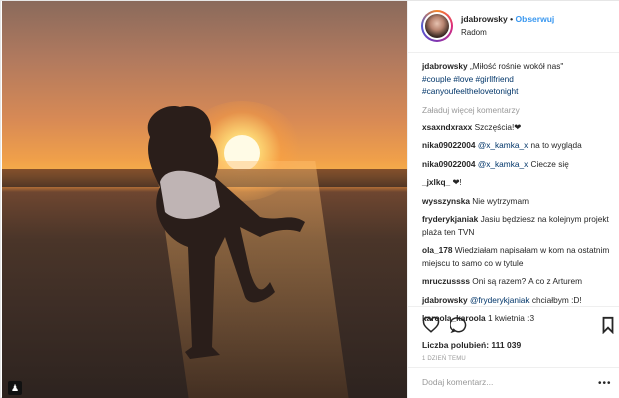  Describe the element at coordinates (436, 182) in the screenshot. I see `comment-author: _jxlkq_` at that location.